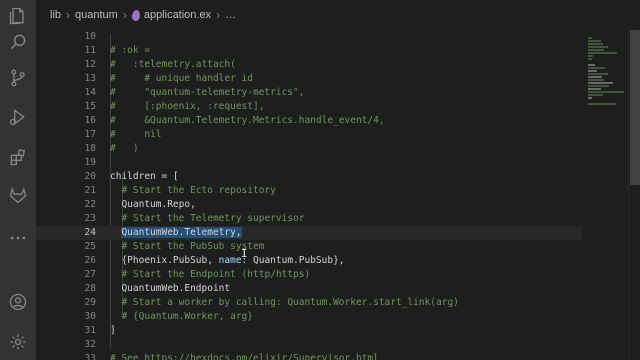 Image resolution: width=640 pixels, height=360 pixels. What do you see at coordinates (309, 317) in the screenshot?
I see `code-line: 30 # {Quantum.Worker, arg}` at bounding box center [309, 317].